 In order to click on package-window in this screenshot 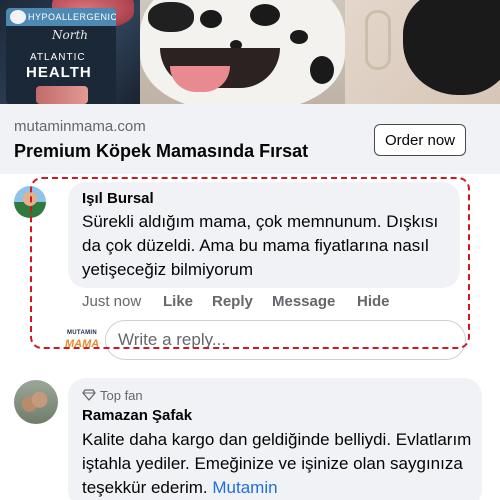, I will do `click(62, 95)`.